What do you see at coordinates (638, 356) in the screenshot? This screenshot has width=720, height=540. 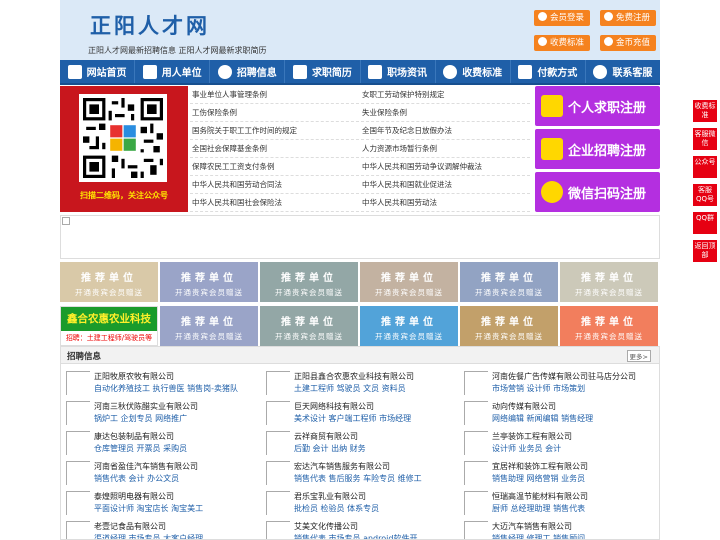 I see `more-link: 更多>` at bounding box center [638, 356].